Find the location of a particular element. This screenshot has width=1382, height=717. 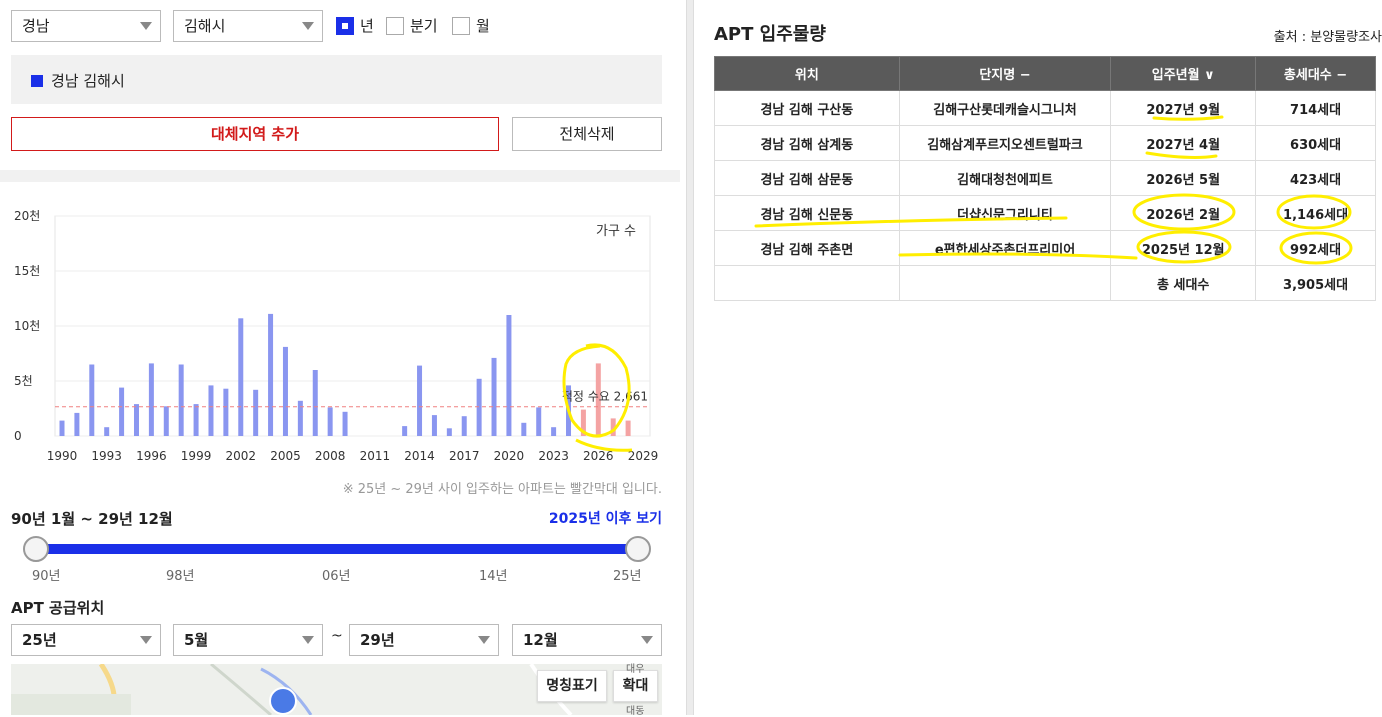

range-tick: 25년 is located at coordinates (627, 576).